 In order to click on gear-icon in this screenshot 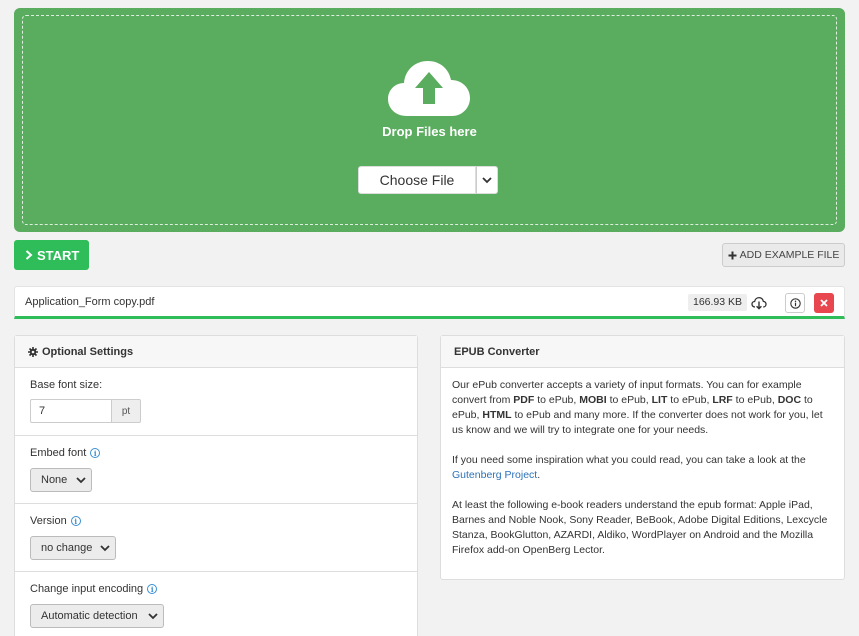, I will do `click(33, 351)`.